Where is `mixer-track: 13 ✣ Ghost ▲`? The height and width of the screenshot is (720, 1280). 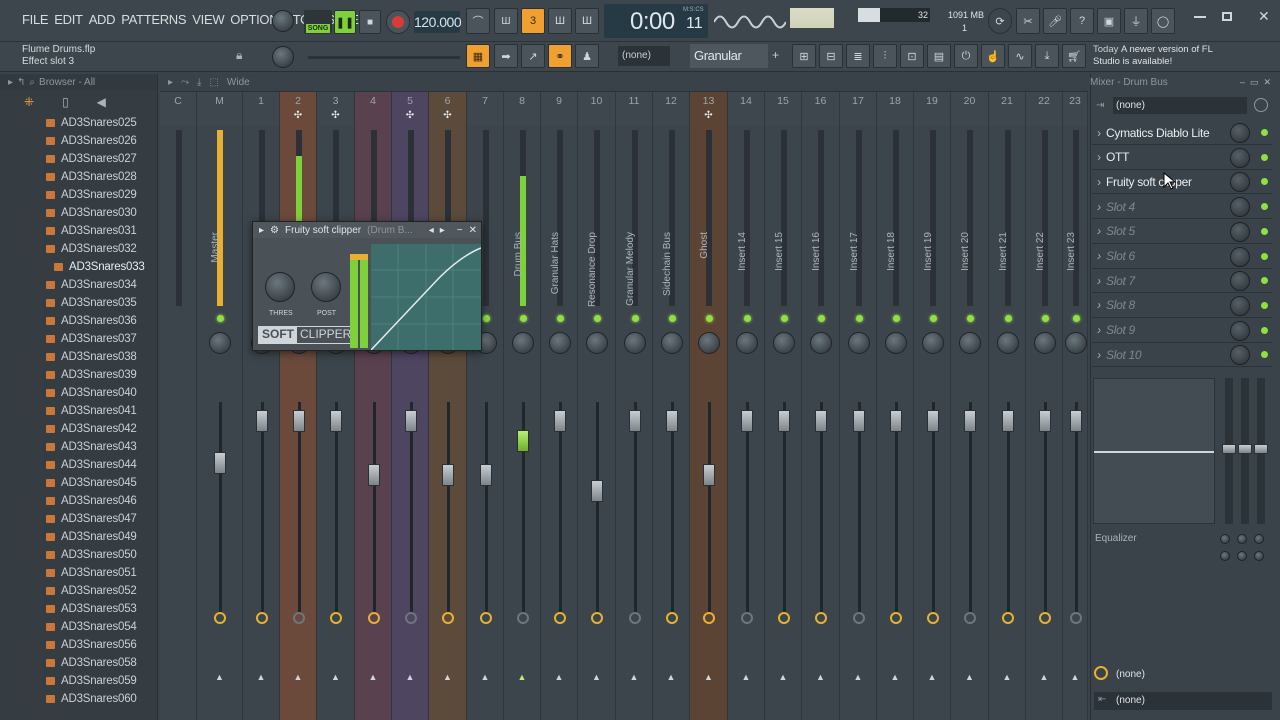 mixer-track: 13 ✣ Ghost ▲ is located at coordinates (709, 406).